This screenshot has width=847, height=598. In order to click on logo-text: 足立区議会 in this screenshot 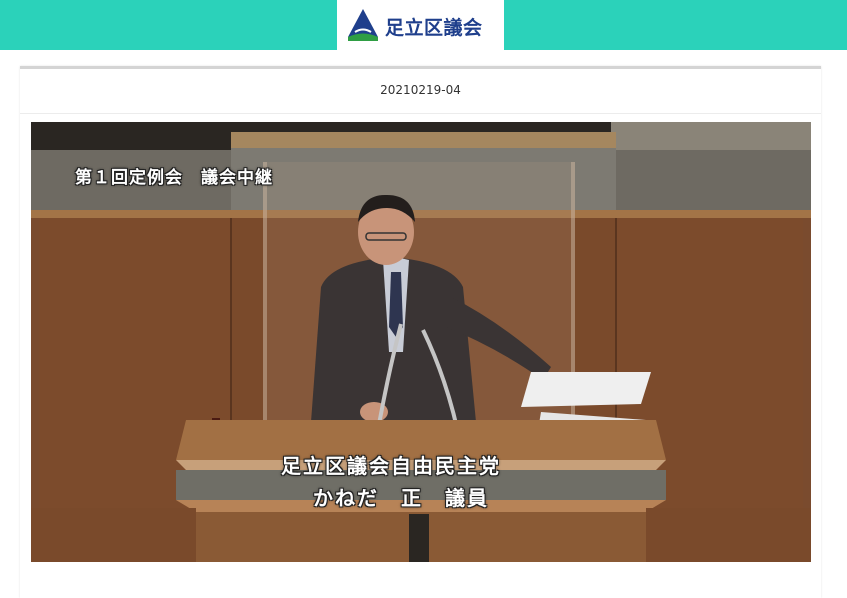, I will do `click(434, 28)`.